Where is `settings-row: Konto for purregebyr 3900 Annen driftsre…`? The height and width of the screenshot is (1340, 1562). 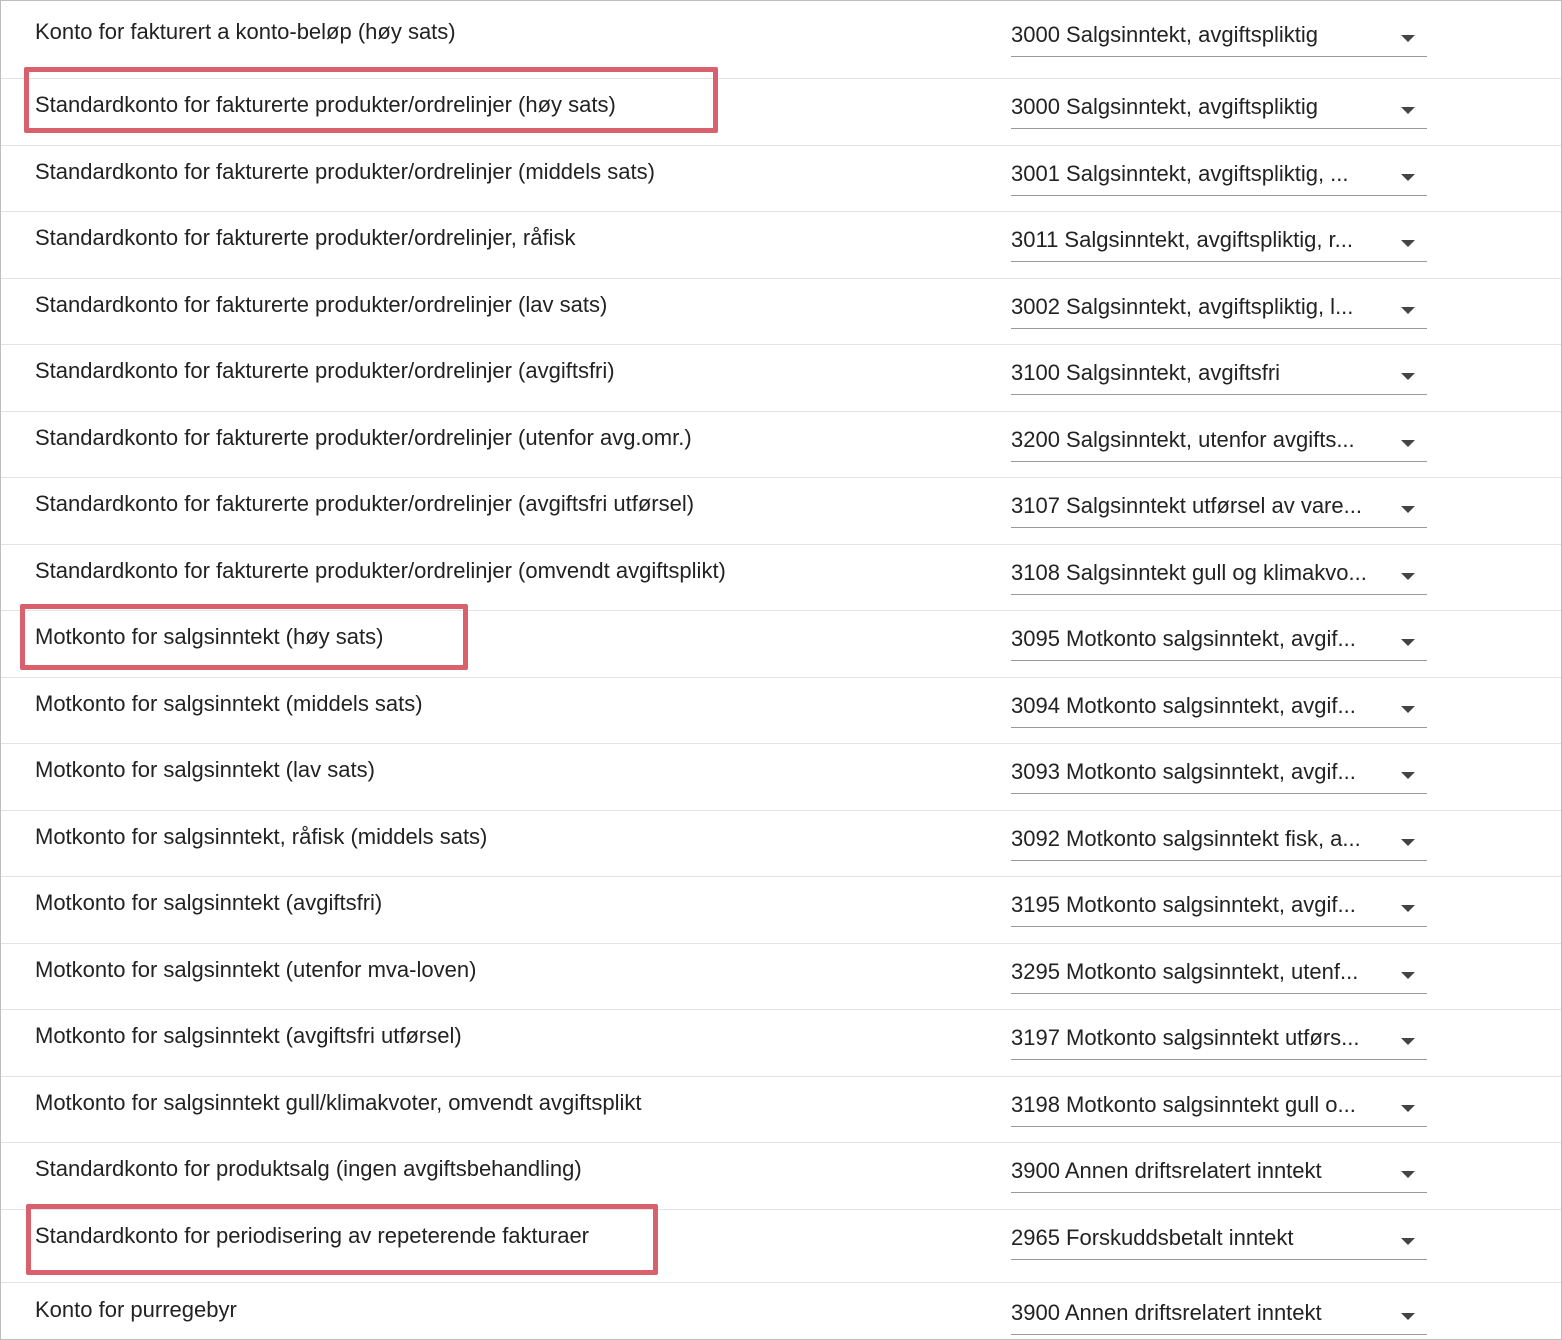
settings-row: Konto for purregebyr 3900 Annen driftsre… is located at coordinates (781, 1310).